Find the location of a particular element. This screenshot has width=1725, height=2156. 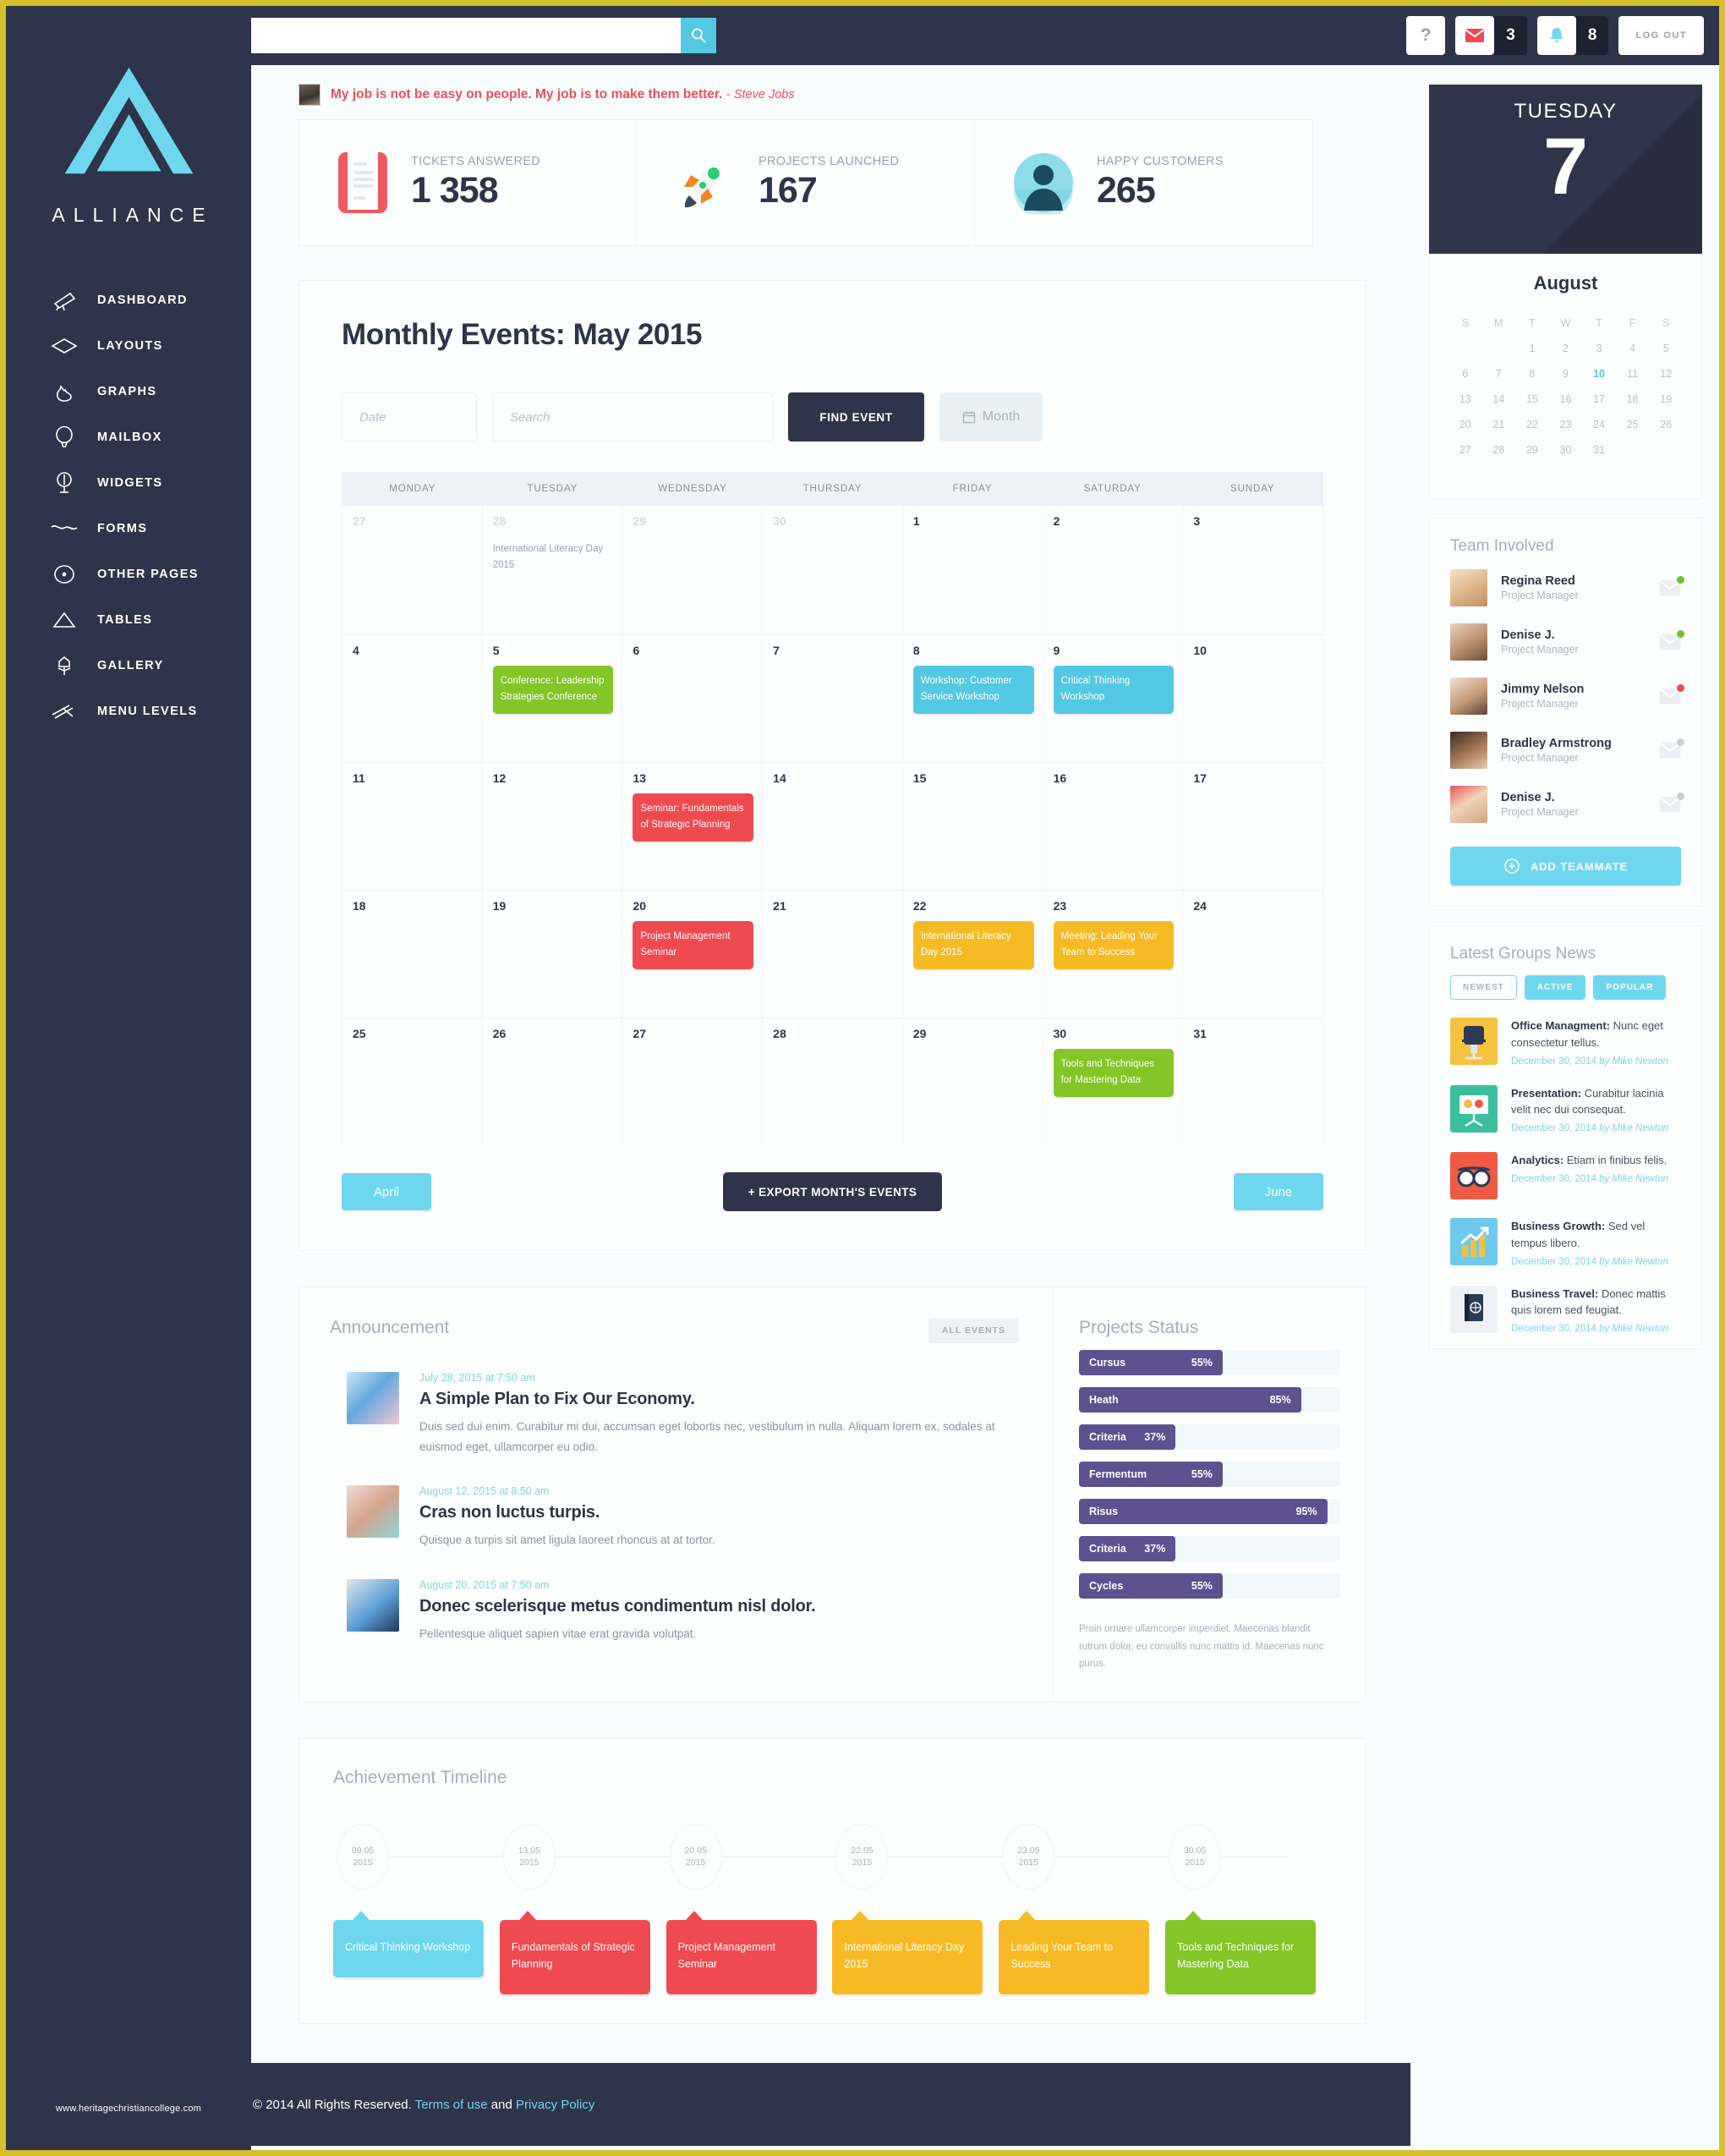

sidebar-item-graphs: GRAPHS is located at coordinates (128, 391).